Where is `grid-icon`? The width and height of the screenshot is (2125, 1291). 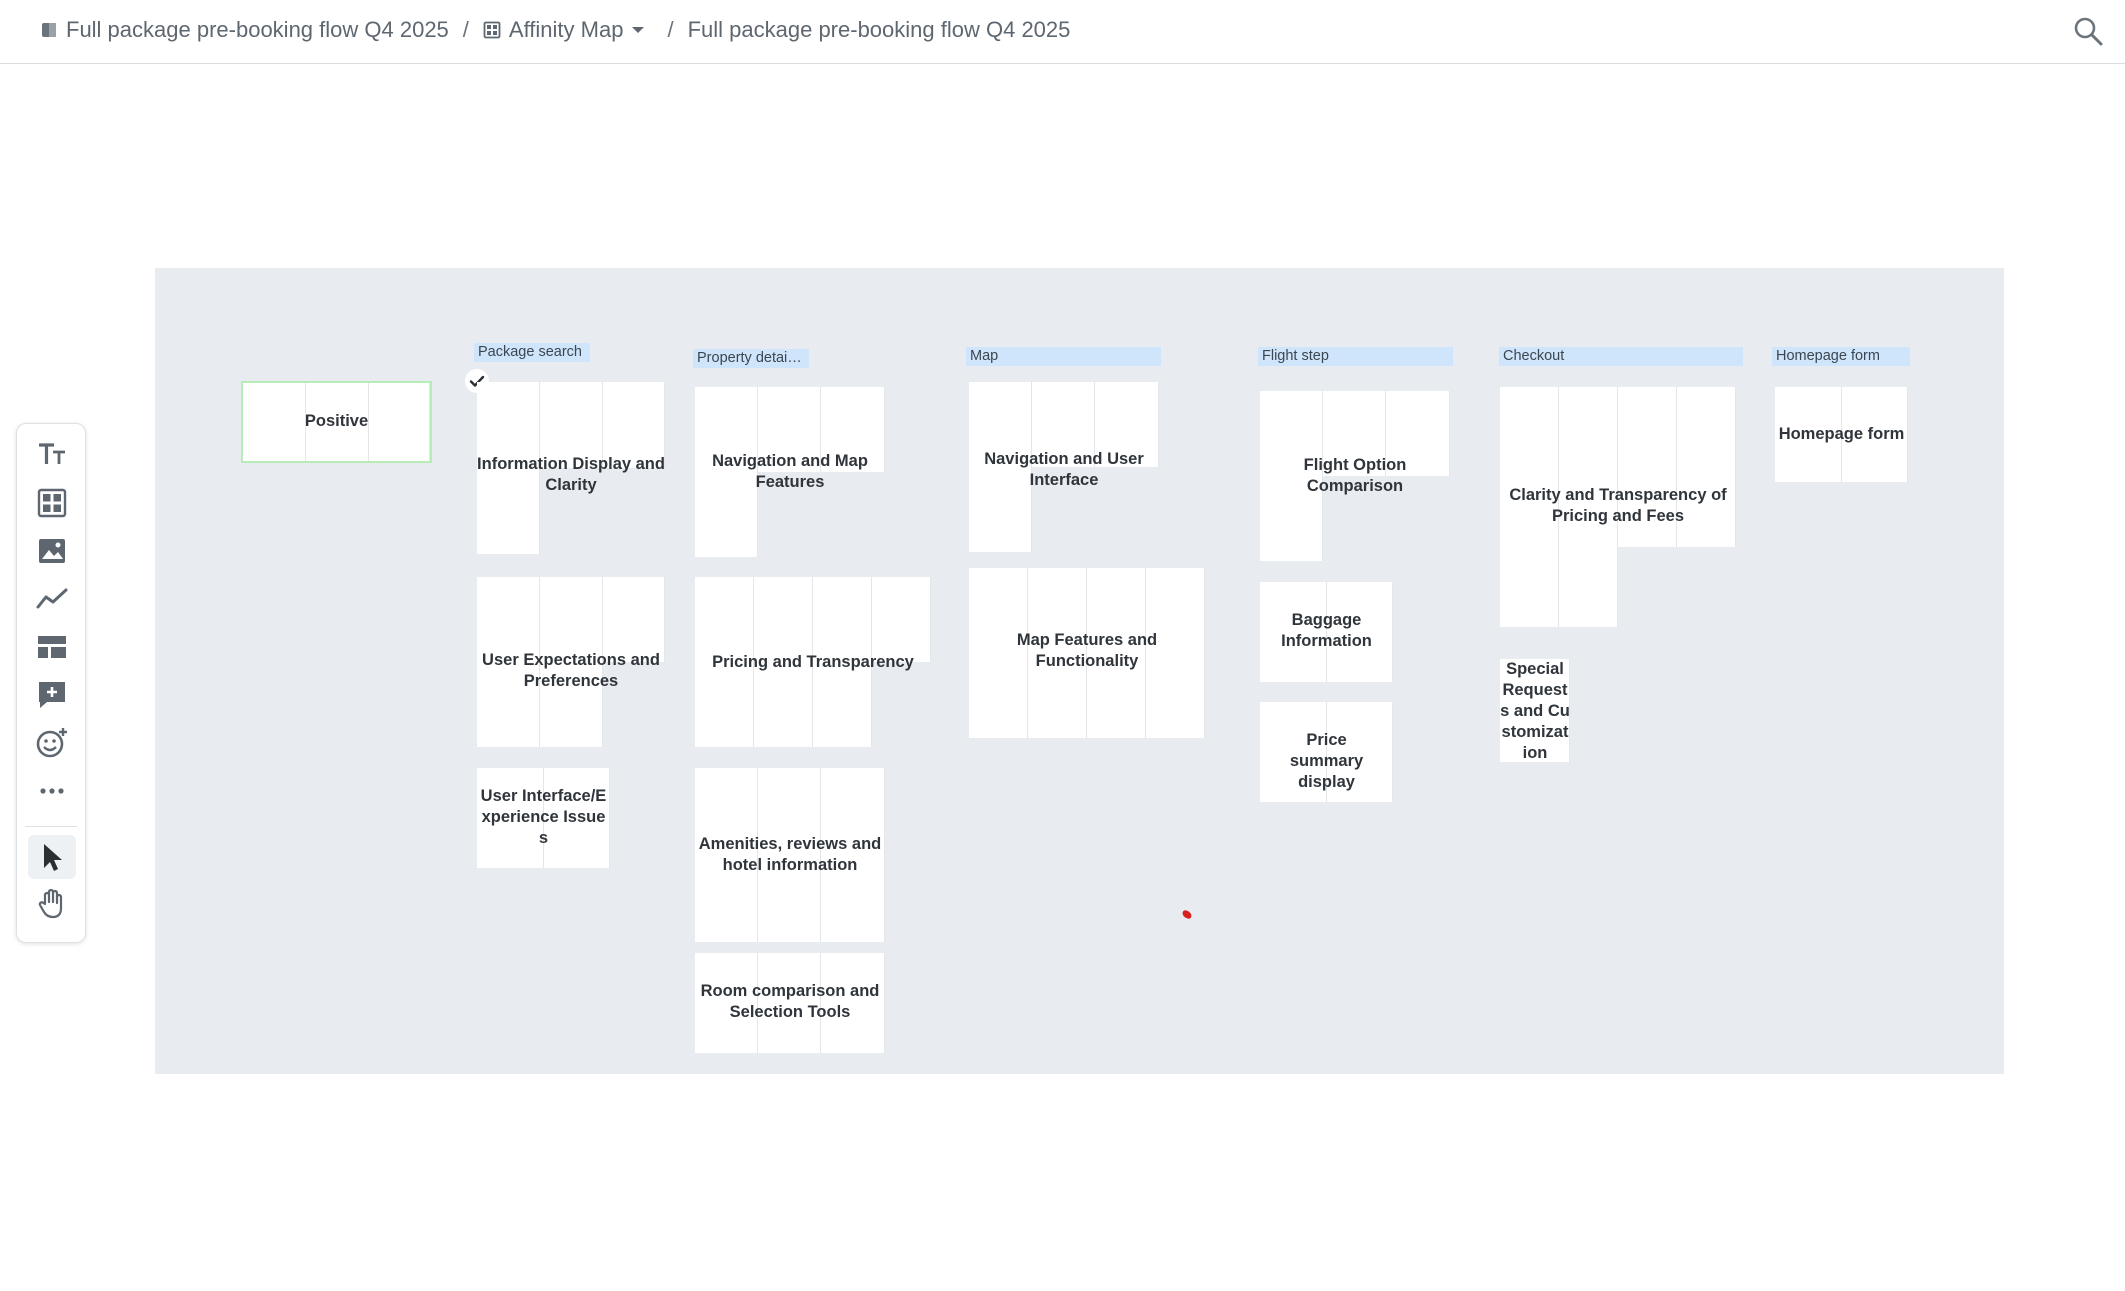 grid-icon is located at coordinates (492, 30).